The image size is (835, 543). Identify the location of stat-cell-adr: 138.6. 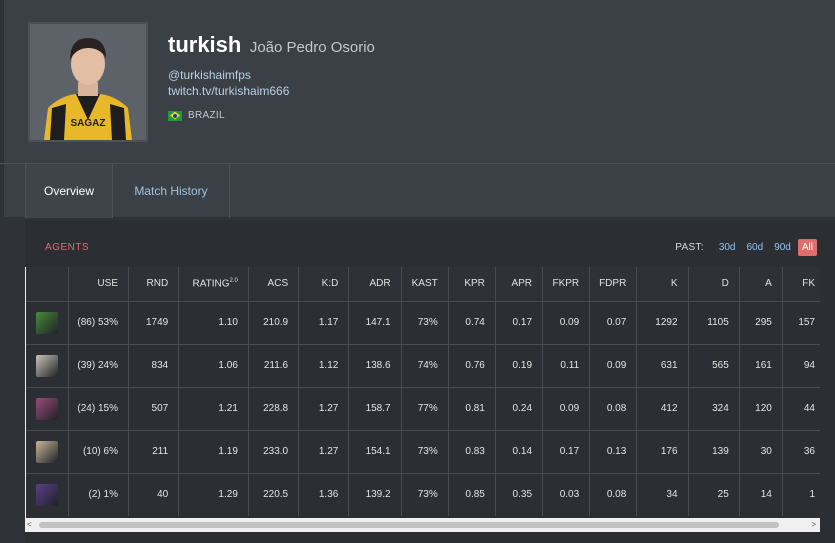
(375, 365).